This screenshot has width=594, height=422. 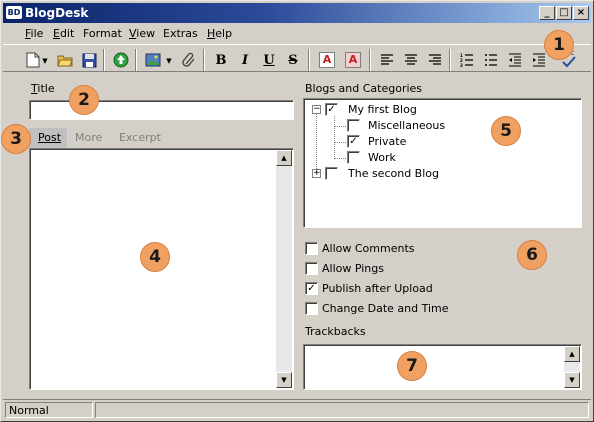 I want to click on font-color-button: A, so click(x=327, y=60).